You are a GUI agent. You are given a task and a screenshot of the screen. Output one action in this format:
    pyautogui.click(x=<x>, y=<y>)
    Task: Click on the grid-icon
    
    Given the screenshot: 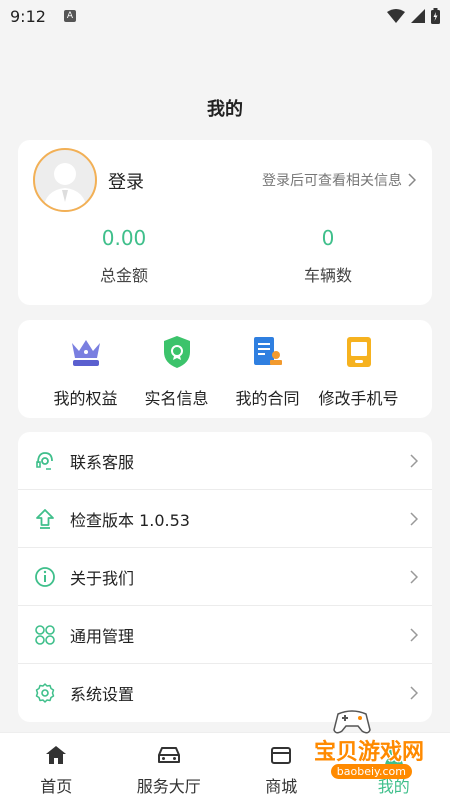 What is the action you would take?
    pyautogui.click(x=45, y=634)
    